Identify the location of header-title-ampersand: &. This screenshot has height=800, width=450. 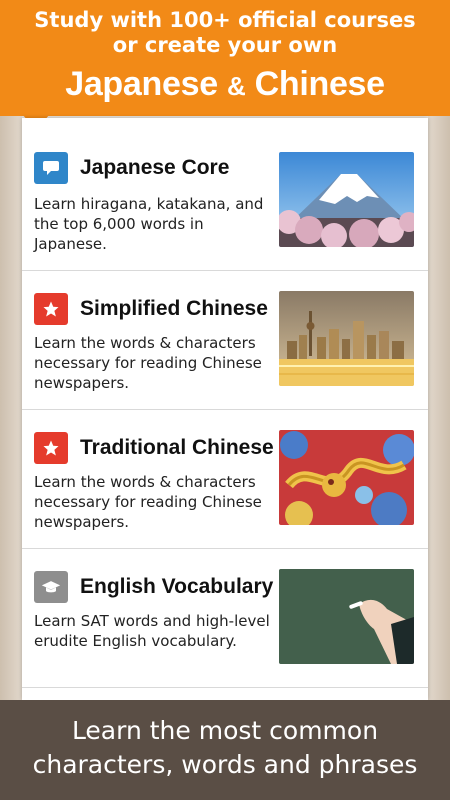
(236, 86).